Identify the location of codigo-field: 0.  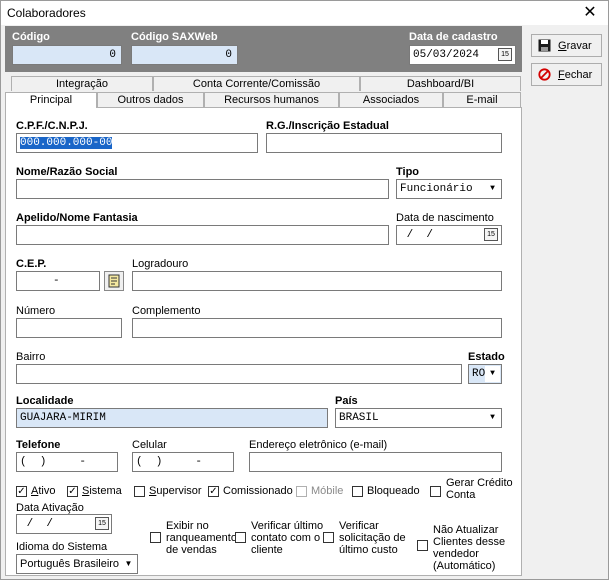
(67, 55).